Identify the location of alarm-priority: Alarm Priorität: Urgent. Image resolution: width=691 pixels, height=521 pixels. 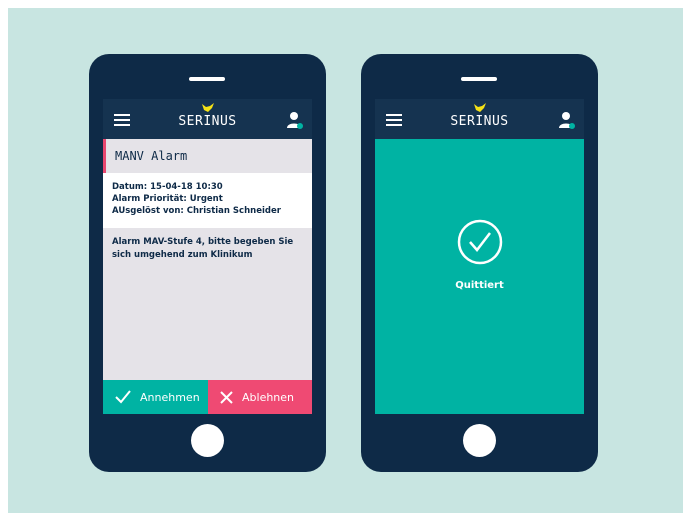
(167, 199).